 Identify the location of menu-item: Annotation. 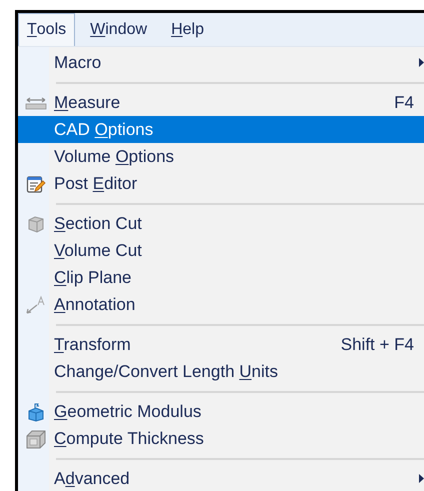
(221, 304).